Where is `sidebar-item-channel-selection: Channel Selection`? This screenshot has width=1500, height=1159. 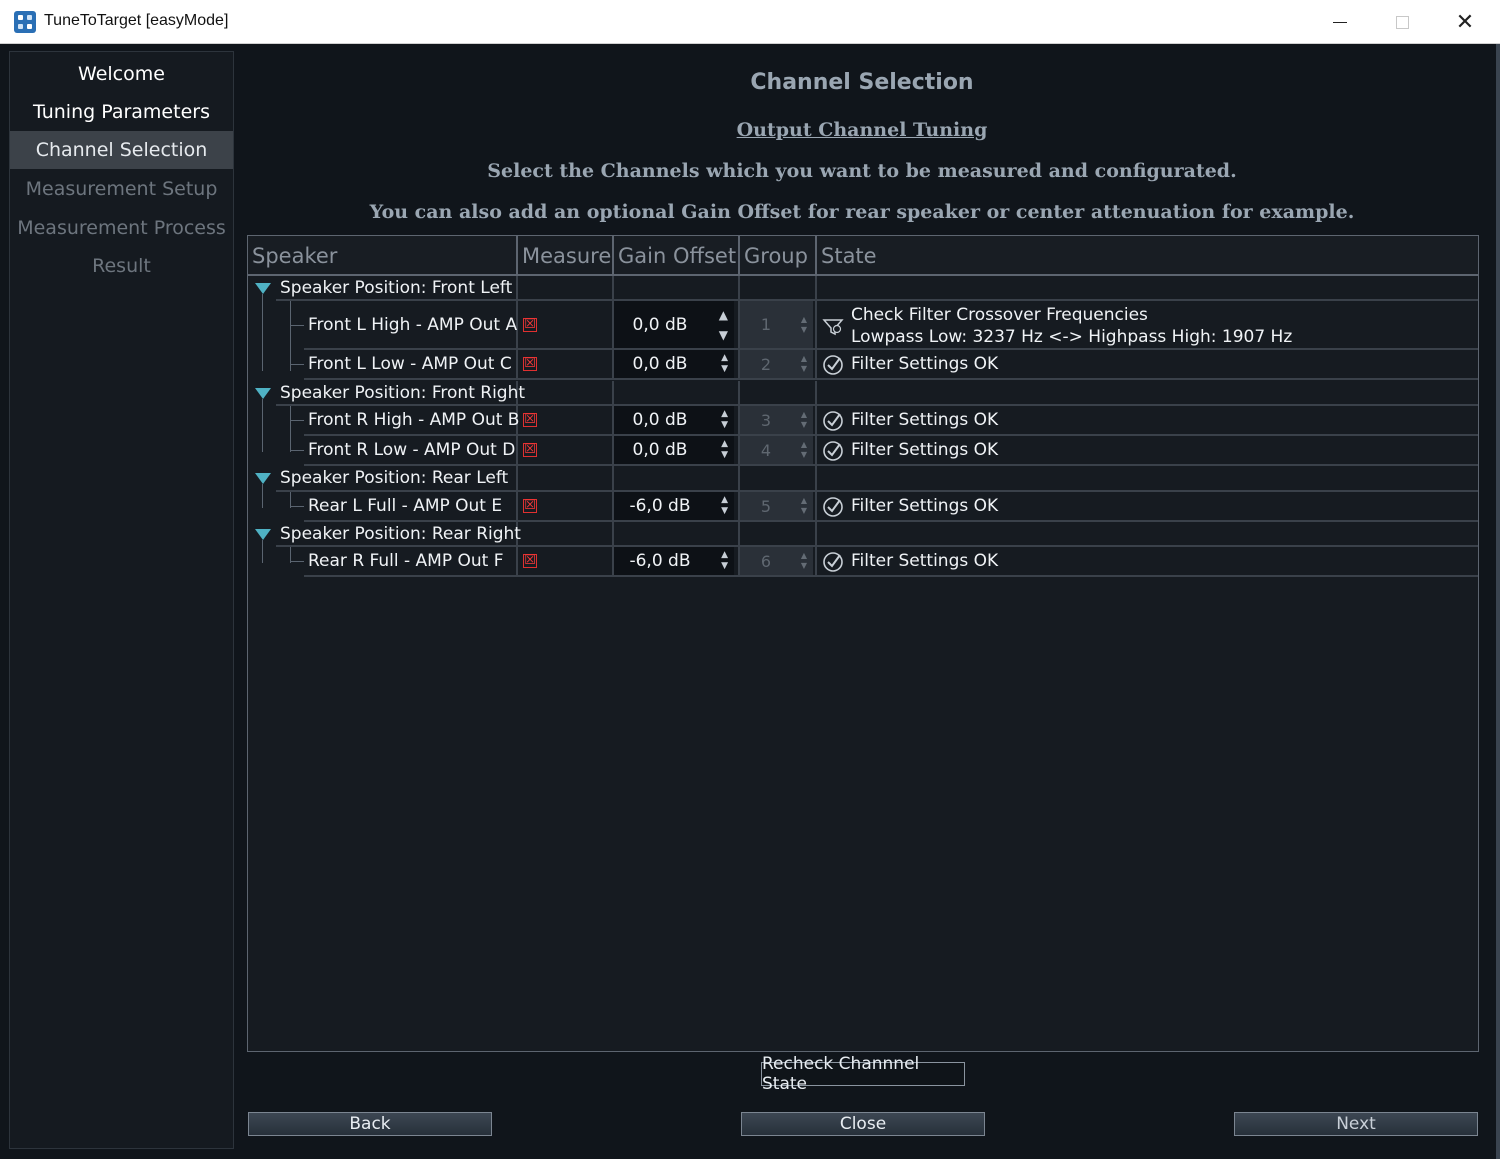
sidebar-item-channel-selection: Channel Selection is located at coordinates (121, 150).